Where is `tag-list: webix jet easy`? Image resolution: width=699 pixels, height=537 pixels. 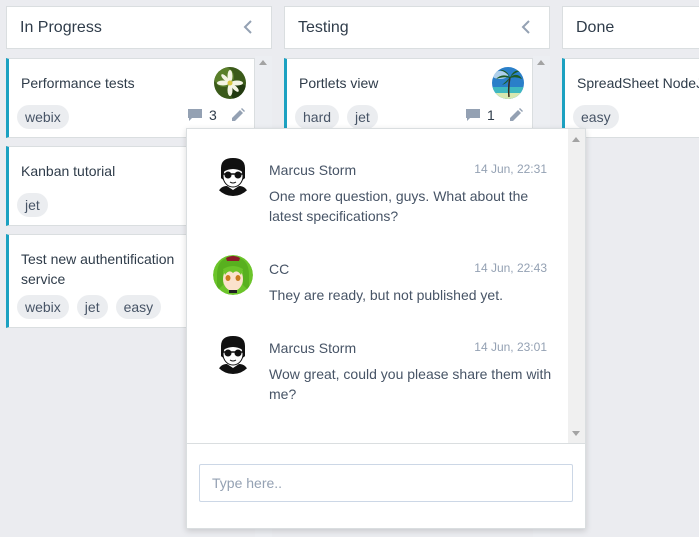 tag-list: webix jet easy is located at coordinates (89, 307).